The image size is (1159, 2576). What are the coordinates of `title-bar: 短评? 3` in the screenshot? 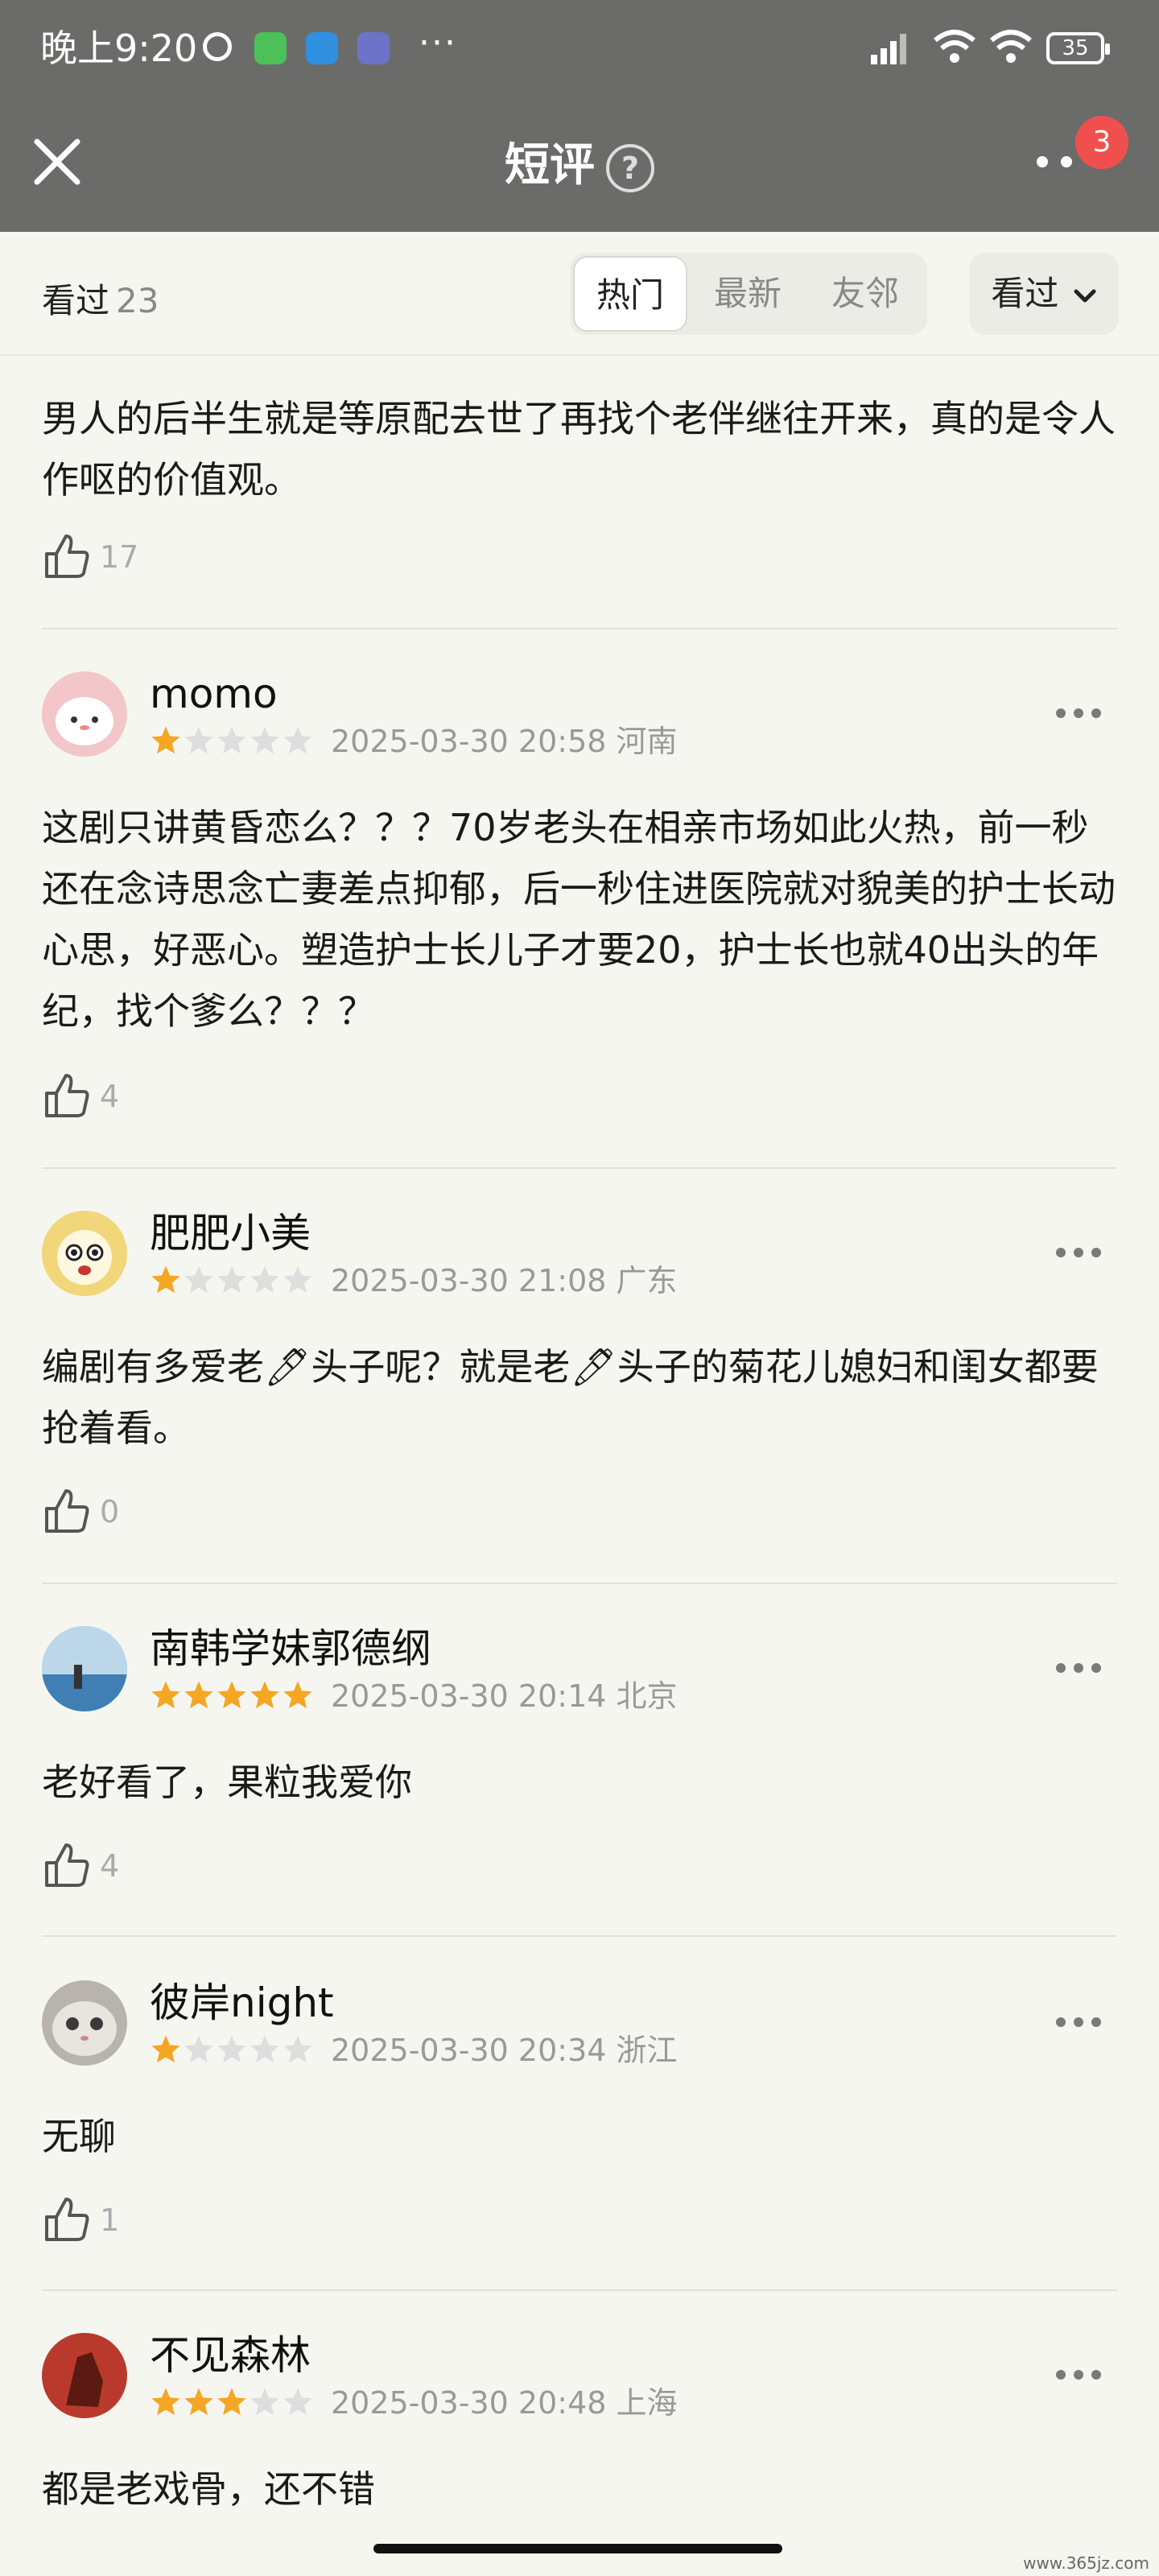 It's located at (579, 166).